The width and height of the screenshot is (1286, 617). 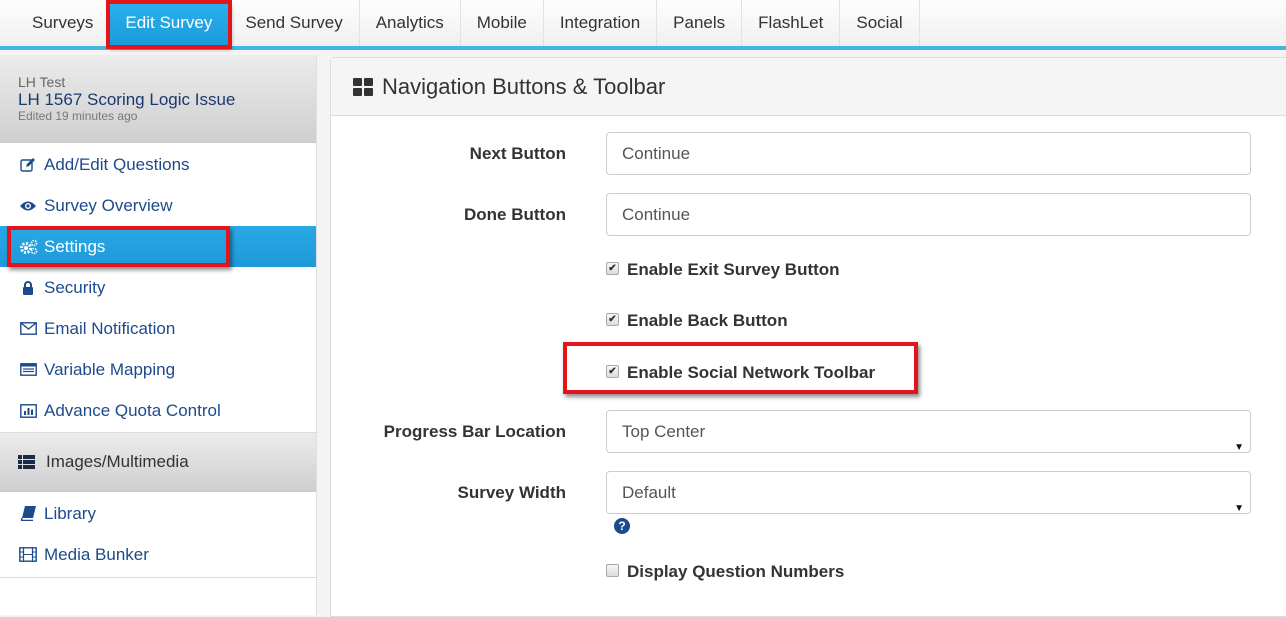 I want to click on display-question-numbers-checkbox: Display Question Numbers, so click(x=725, y=572).